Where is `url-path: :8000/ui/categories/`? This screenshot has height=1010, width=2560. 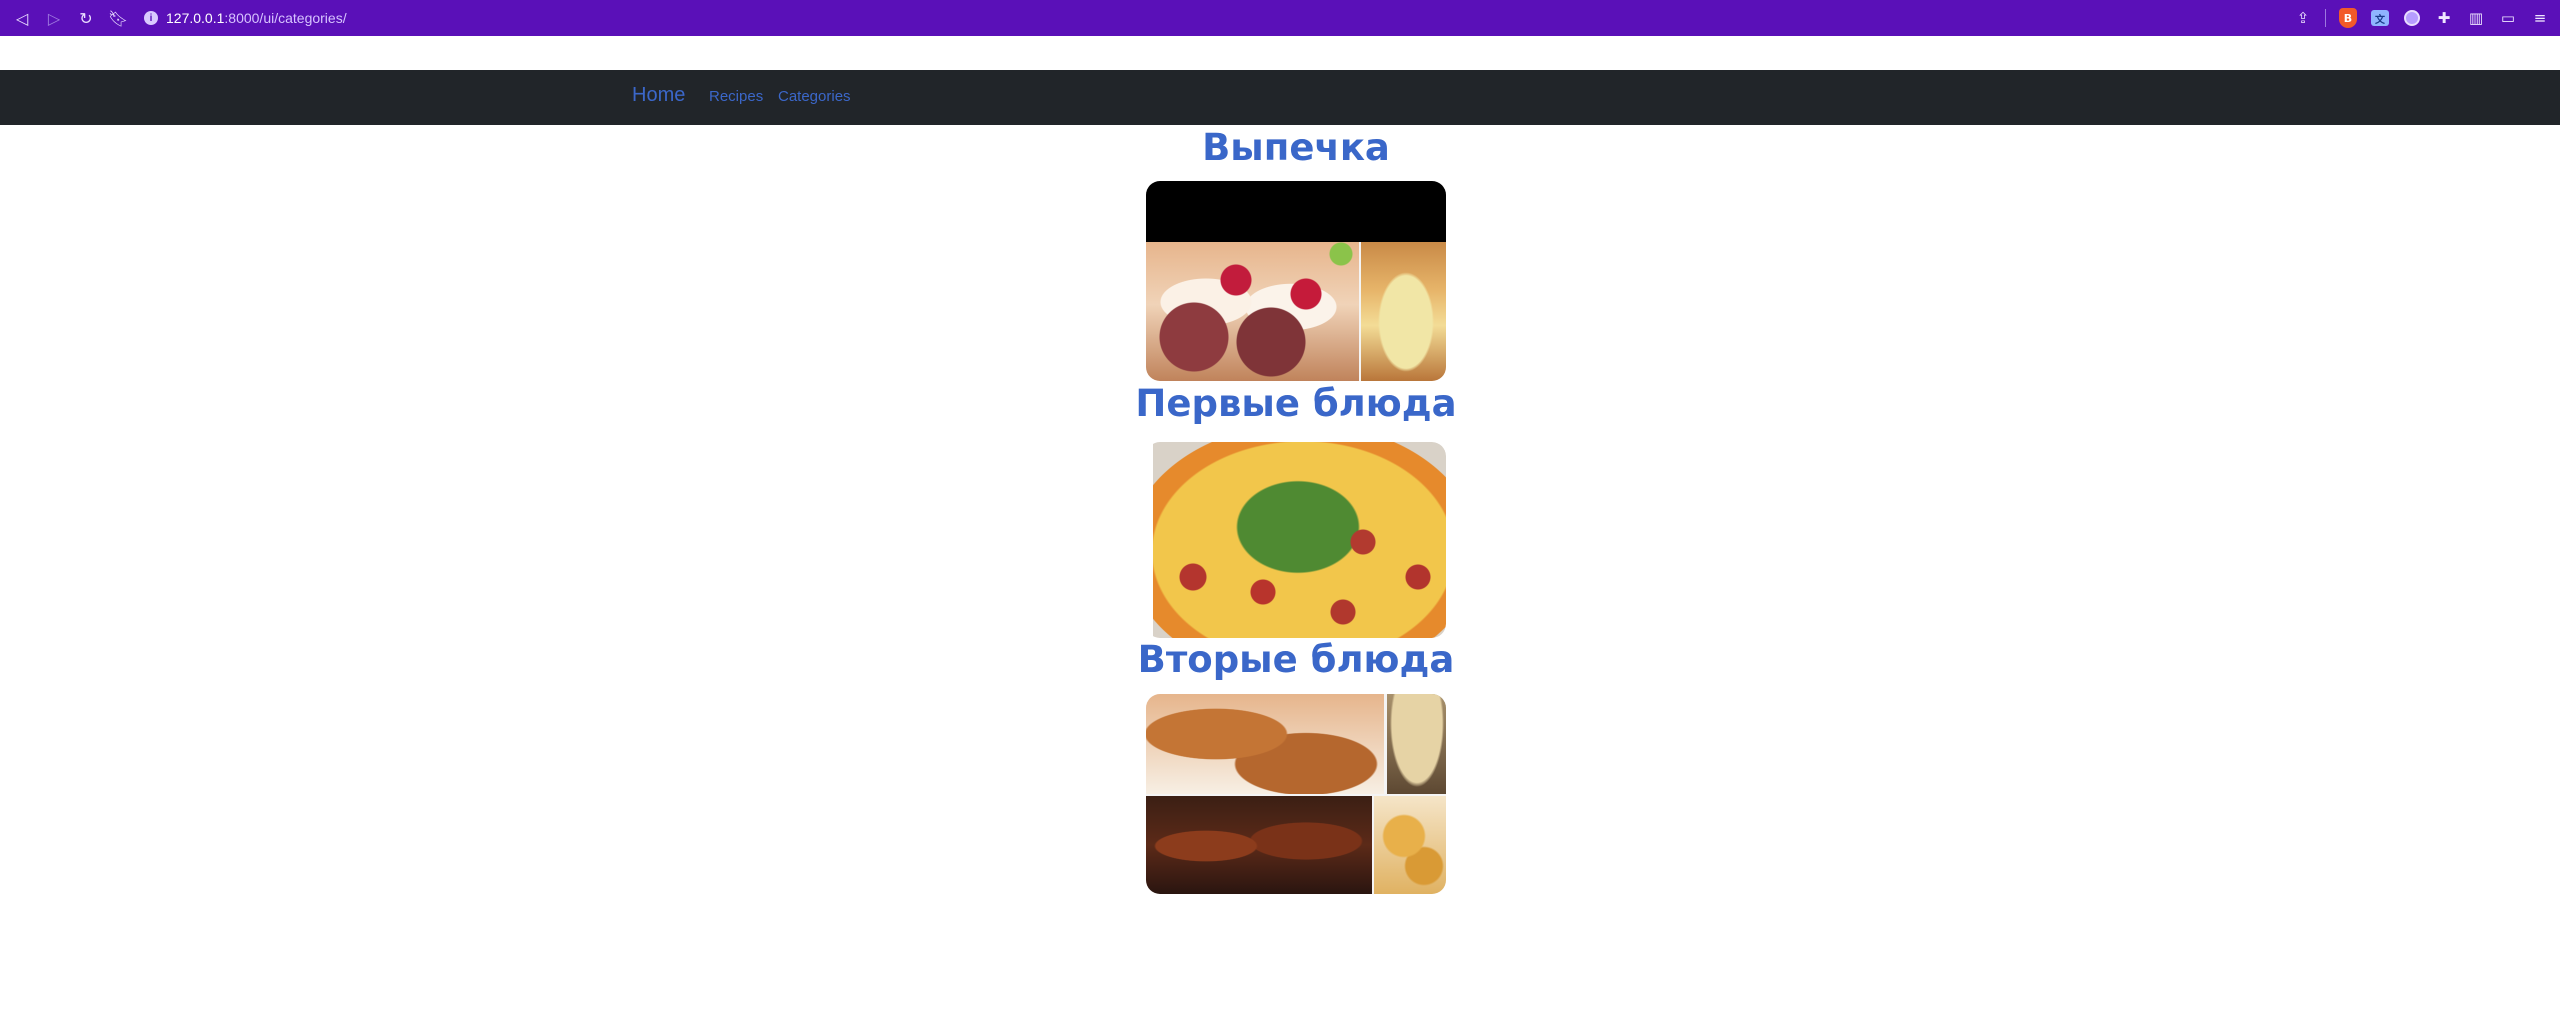
url-path: :8000/ui/categories/ is located at coordinates (285, 18).